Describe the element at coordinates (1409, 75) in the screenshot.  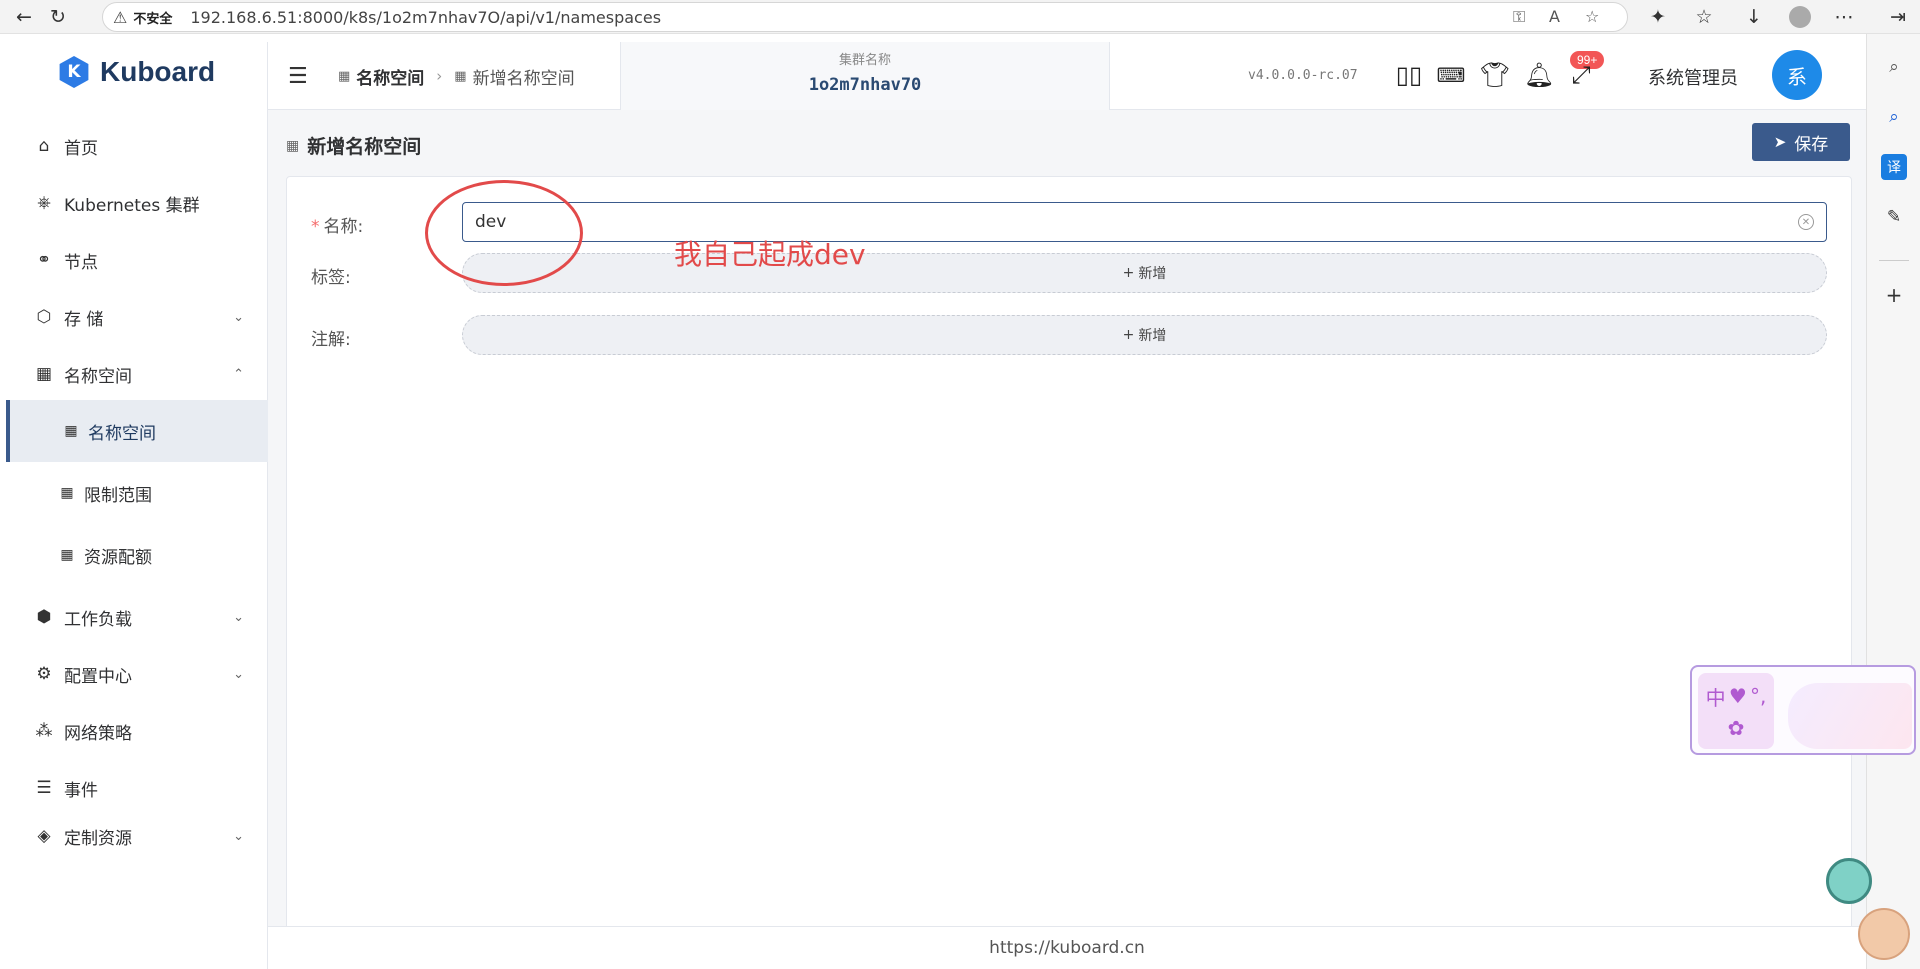
I see `layout-icon: ▯▯` at that location.